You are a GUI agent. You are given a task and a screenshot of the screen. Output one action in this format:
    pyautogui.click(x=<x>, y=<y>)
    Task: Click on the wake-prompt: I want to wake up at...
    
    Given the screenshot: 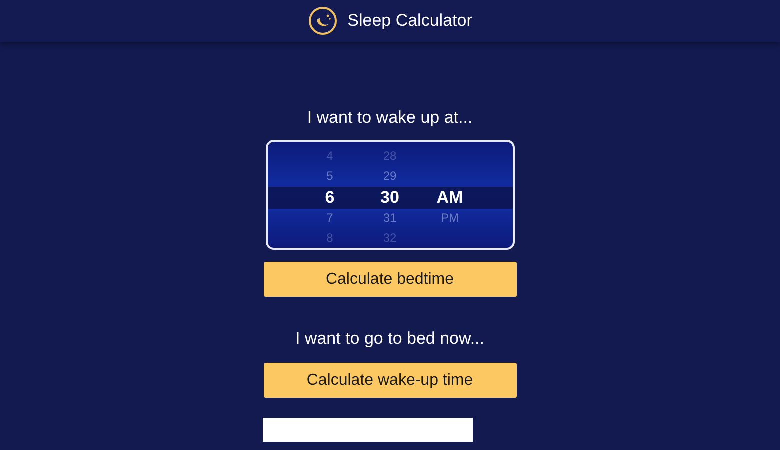 What is the action you would take?
    pyautogui.click(x=390, y=118)
    